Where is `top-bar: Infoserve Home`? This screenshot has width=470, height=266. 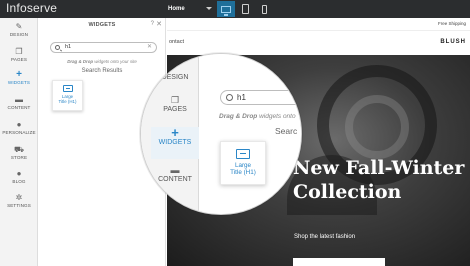
top-bar: Infoserve Home is located at coordinates (235, 9).